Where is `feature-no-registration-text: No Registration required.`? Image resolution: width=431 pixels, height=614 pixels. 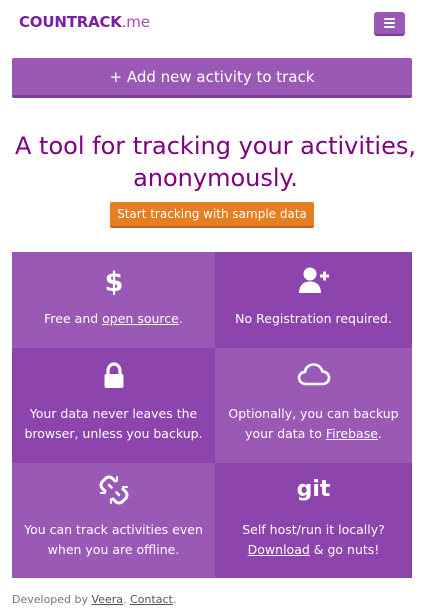 feature-no-registration-text: No Registration required. is located at coordinates (313, 318).